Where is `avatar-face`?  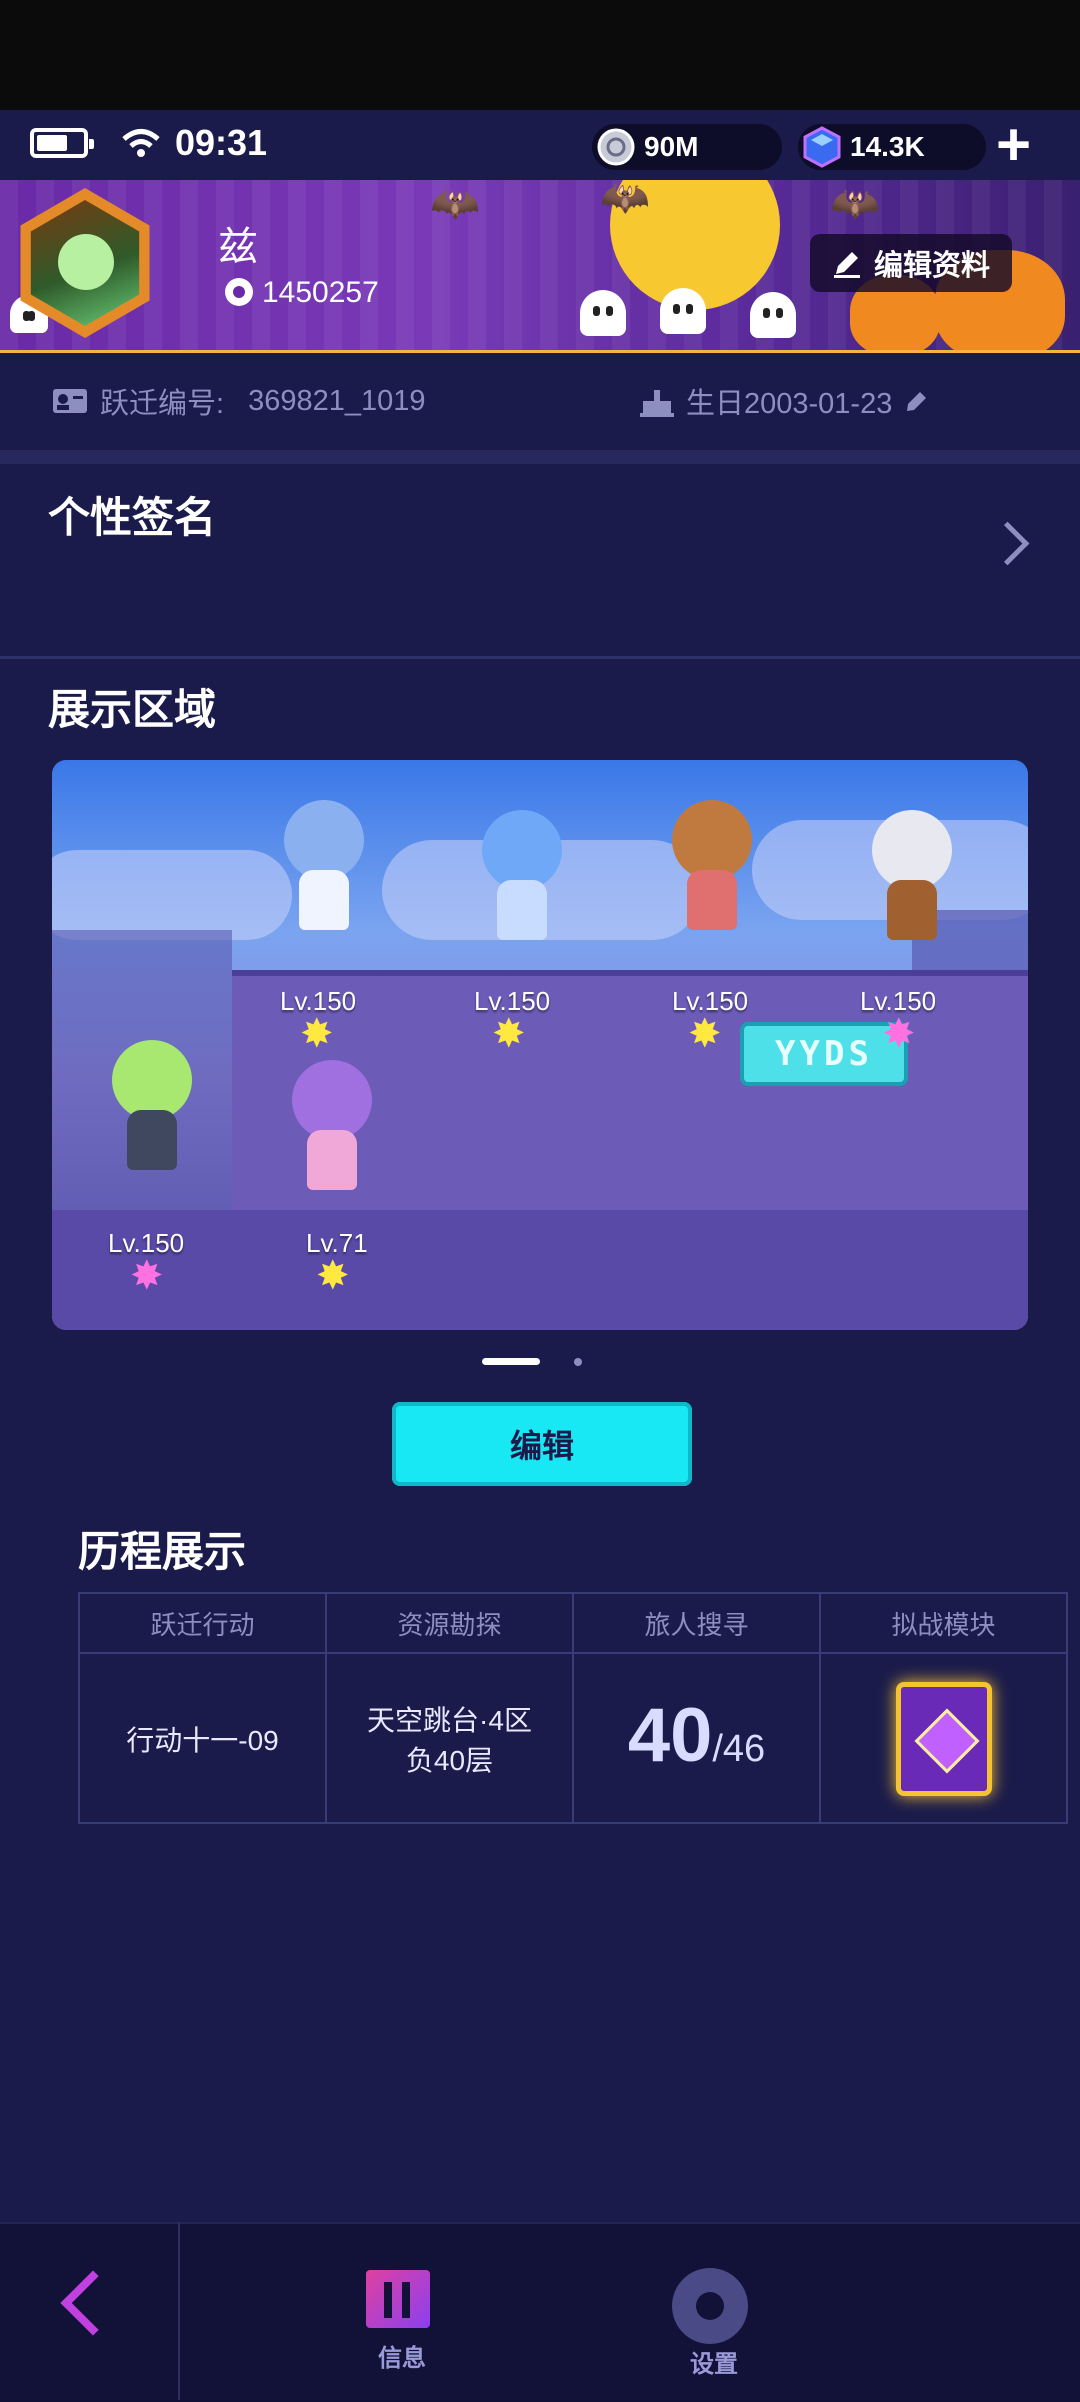 avatar-face is located at coordinates (86, 262).